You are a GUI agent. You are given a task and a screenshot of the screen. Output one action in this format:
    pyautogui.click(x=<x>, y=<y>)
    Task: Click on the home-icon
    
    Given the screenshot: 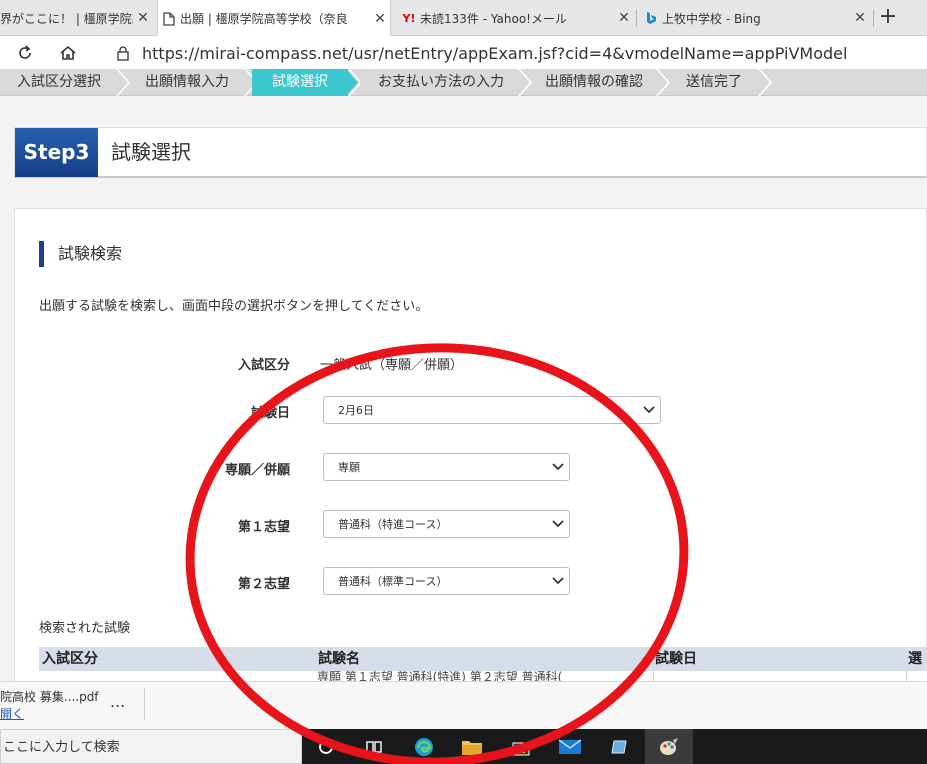 What is the action you would take?
    pyautogui.click(x=68, y=53)
    